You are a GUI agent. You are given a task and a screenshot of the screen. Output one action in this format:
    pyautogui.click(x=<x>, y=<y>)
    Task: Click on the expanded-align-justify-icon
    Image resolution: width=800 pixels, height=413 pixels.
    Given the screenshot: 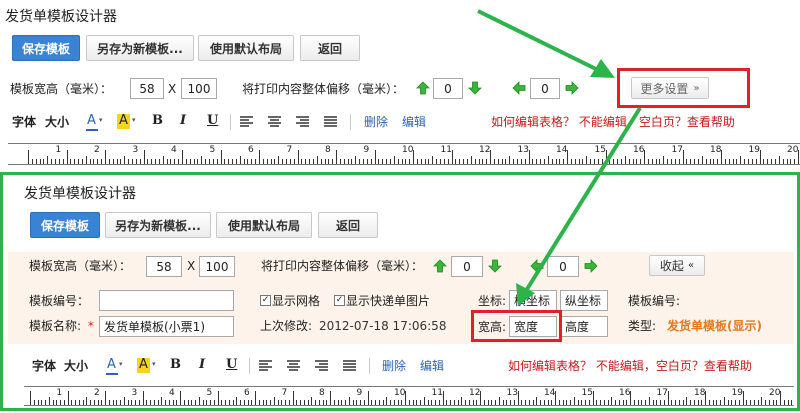 What is the action you would take?
    pyautogui.click(x=349, y=366)
    